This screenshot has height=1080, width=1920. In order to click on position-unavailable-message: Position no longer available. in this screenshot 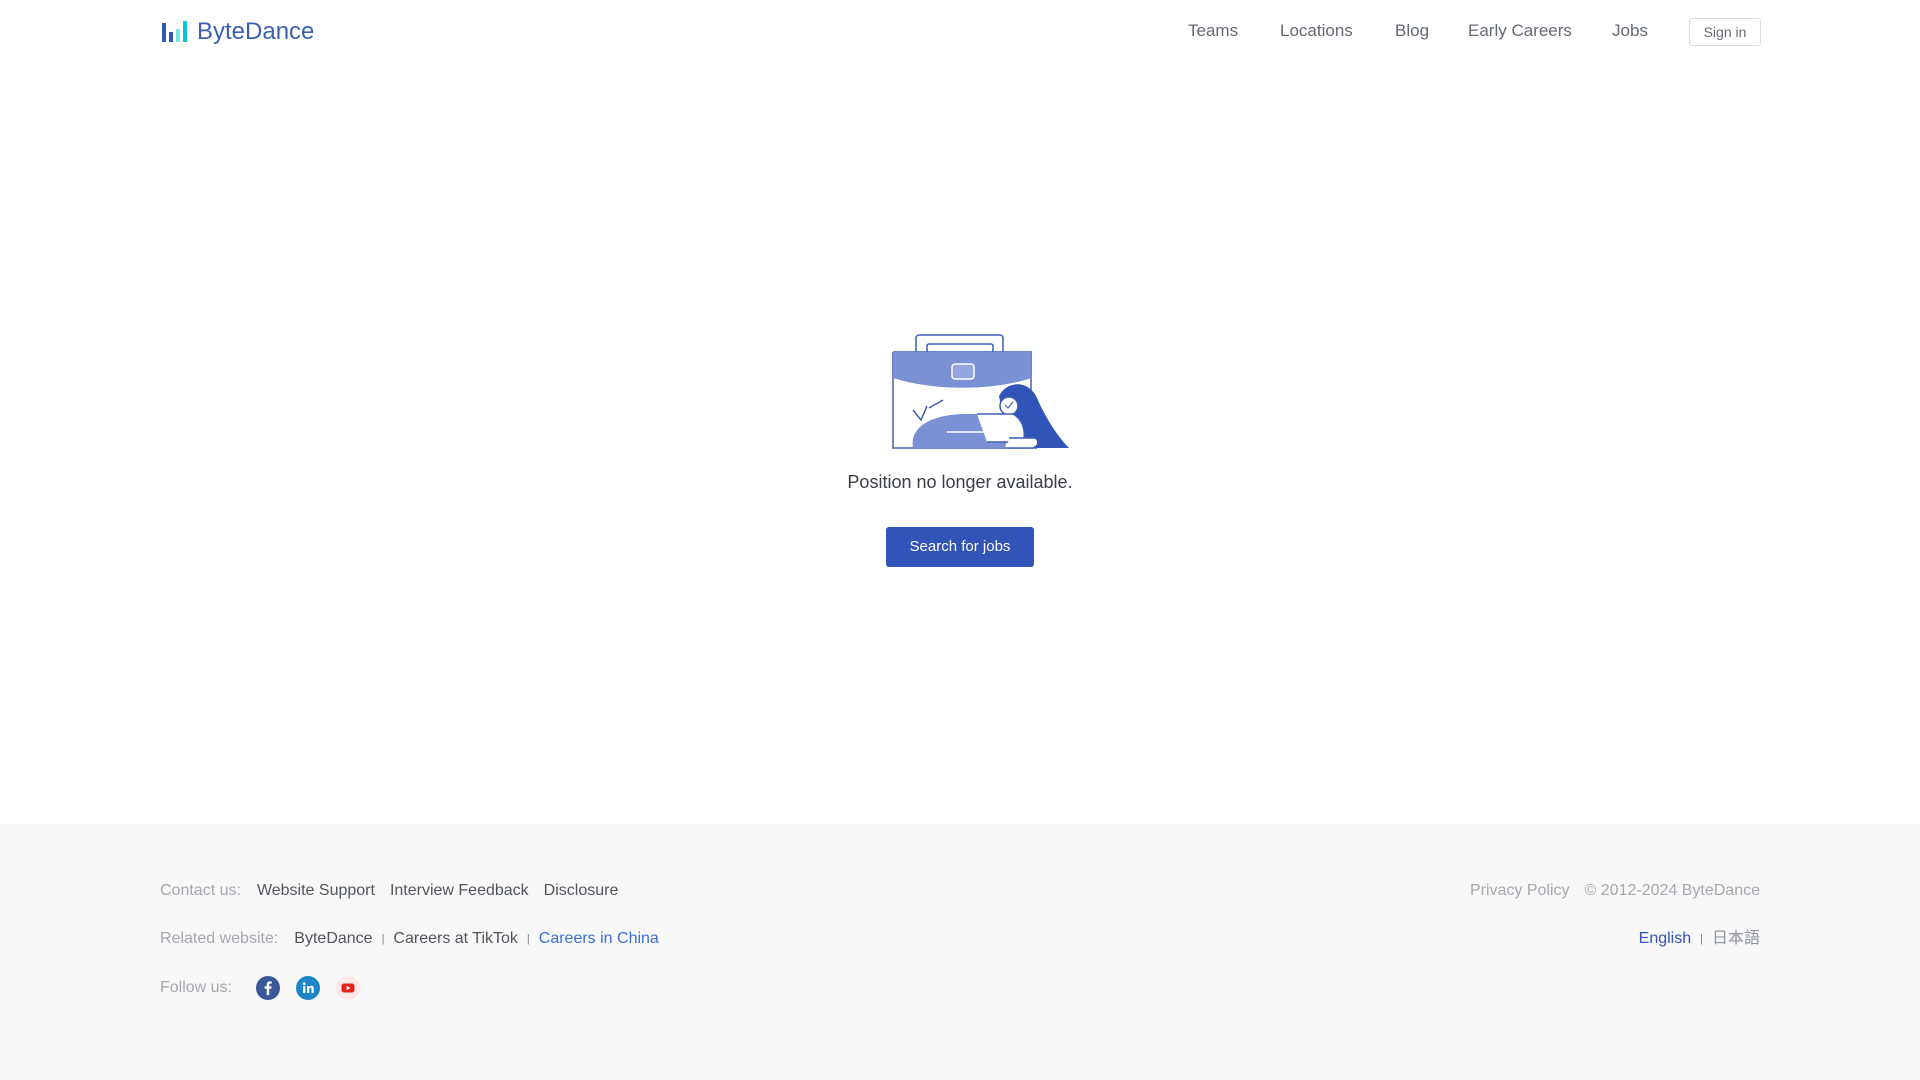, I will do `click(960, 482)`.